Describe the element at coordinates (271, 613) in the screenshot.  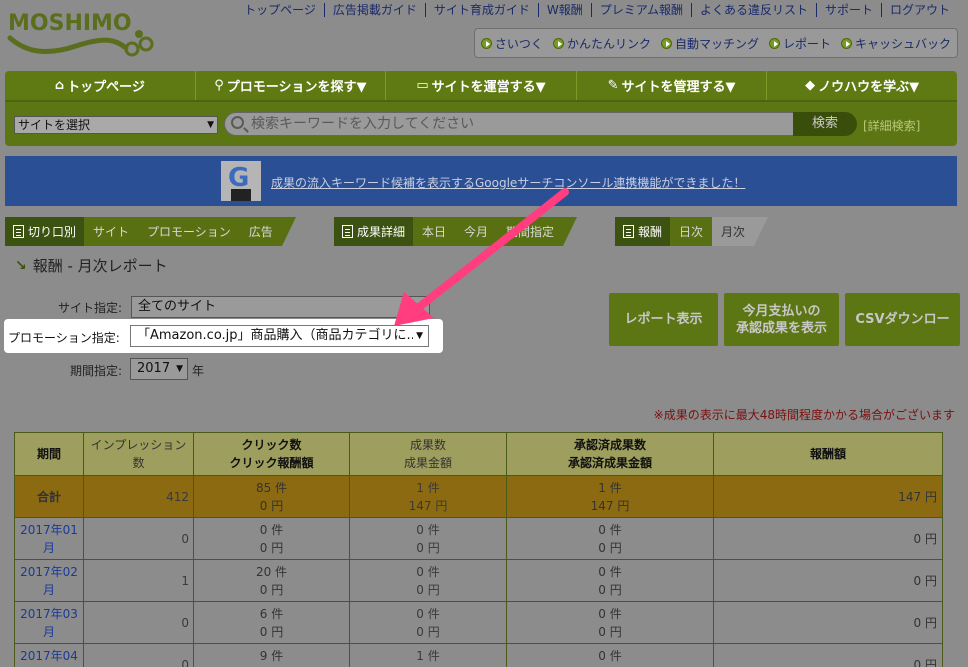
I see `cell-line: 6 件` at that location.